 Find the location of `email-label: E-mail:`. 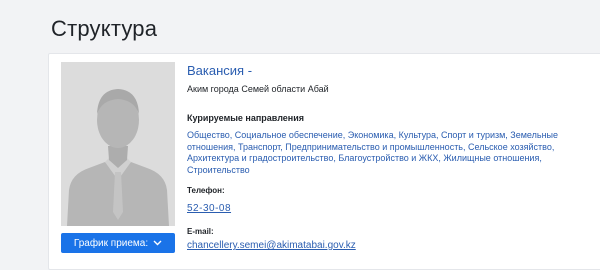

email-label: E-mail: is located at coordinates (200, 231).